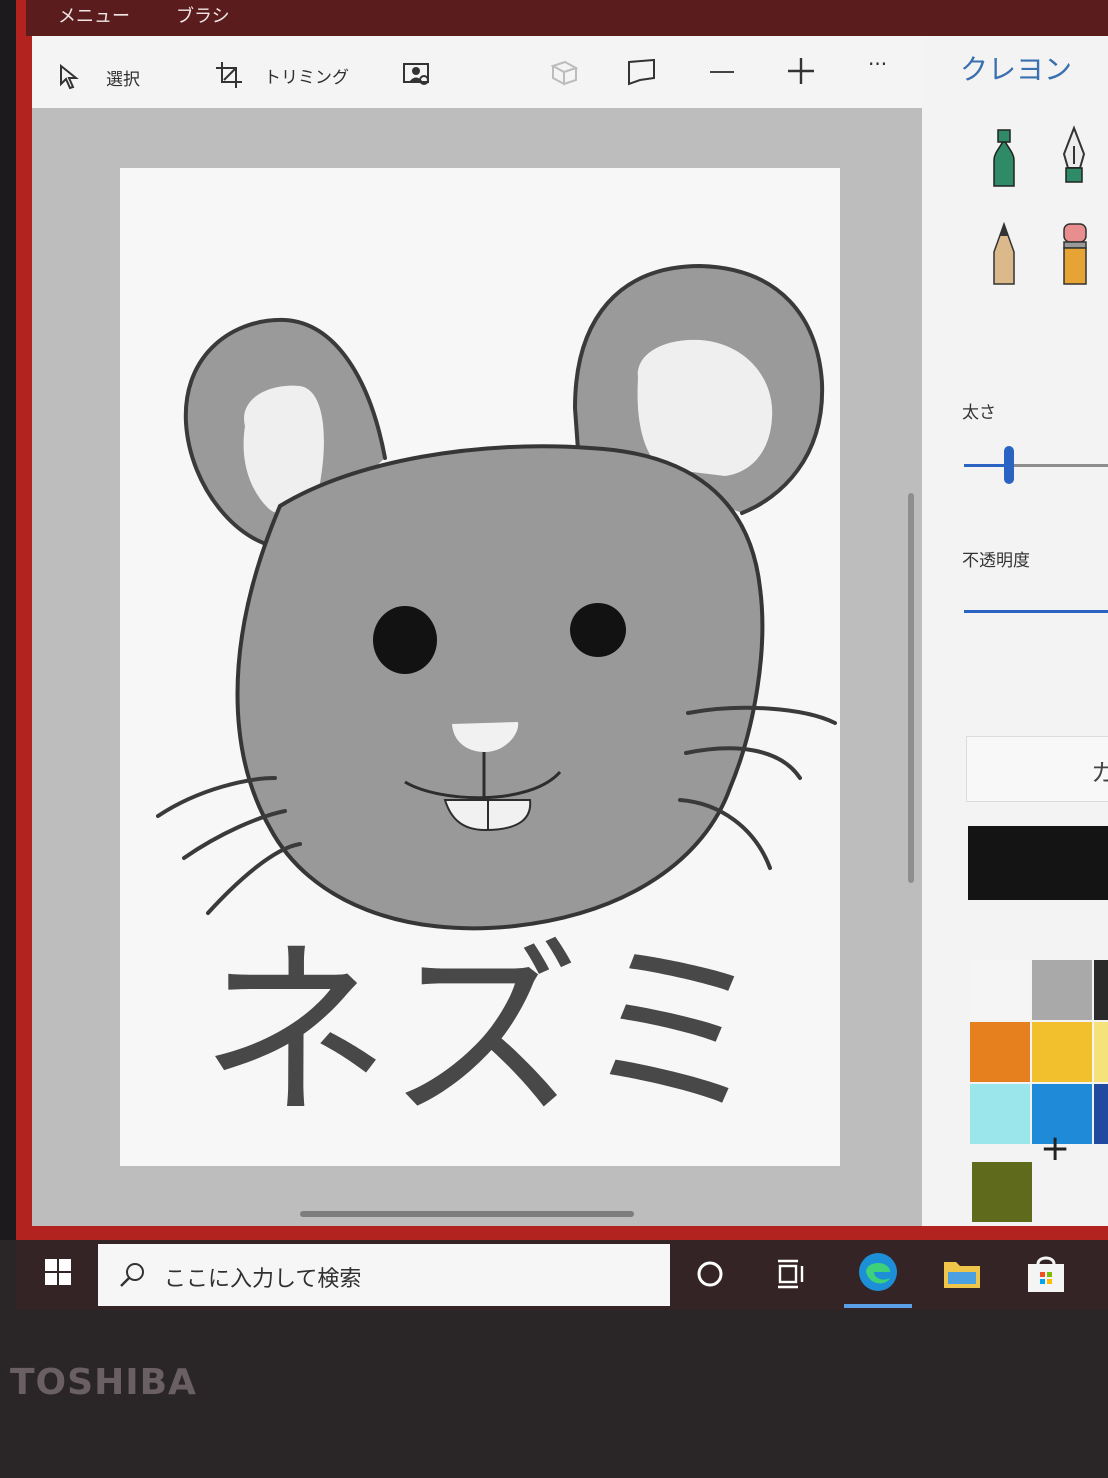 The width and height of the screenshot is (1108, 1478). What do you see at coordinates (467, 1214) in the screenshot?
I see `horizontal-scrollbar` at bounding box center [467, 1214].